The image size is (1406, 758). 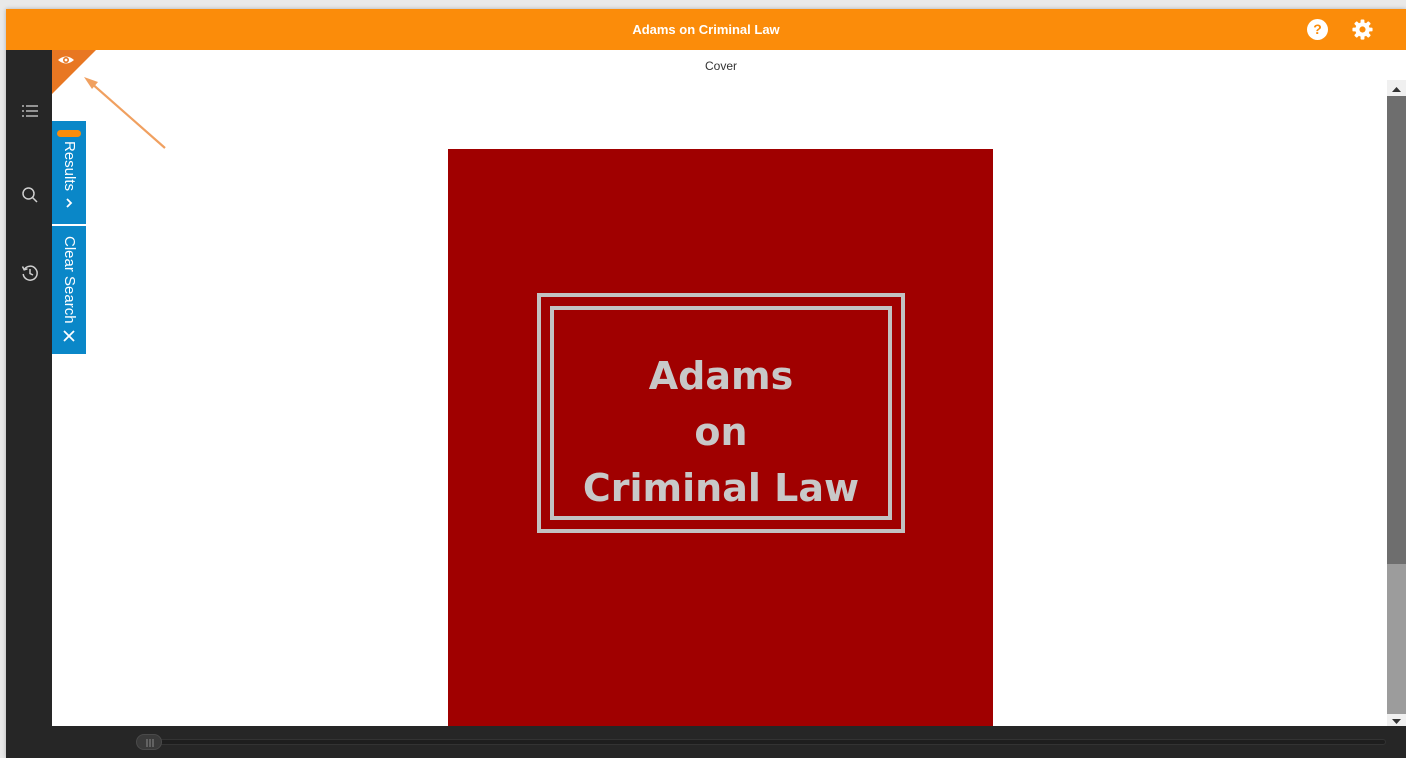 What do you see at coordinates (69, 280) in the screenshot?
I see `clear-search-label: Clear Search` at bounding box center [69, 280].